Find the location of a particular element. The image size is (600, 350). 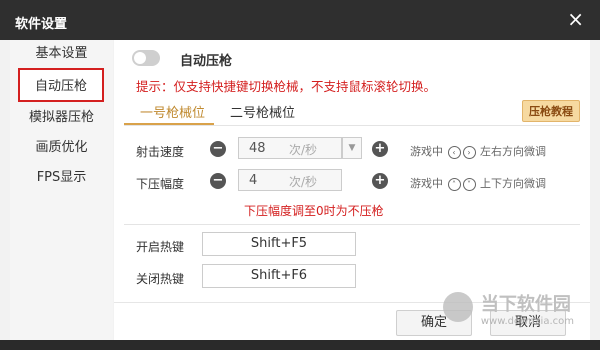

sidebar-item-basic-settings: 基本设置 is located at coordinates (61, 54).